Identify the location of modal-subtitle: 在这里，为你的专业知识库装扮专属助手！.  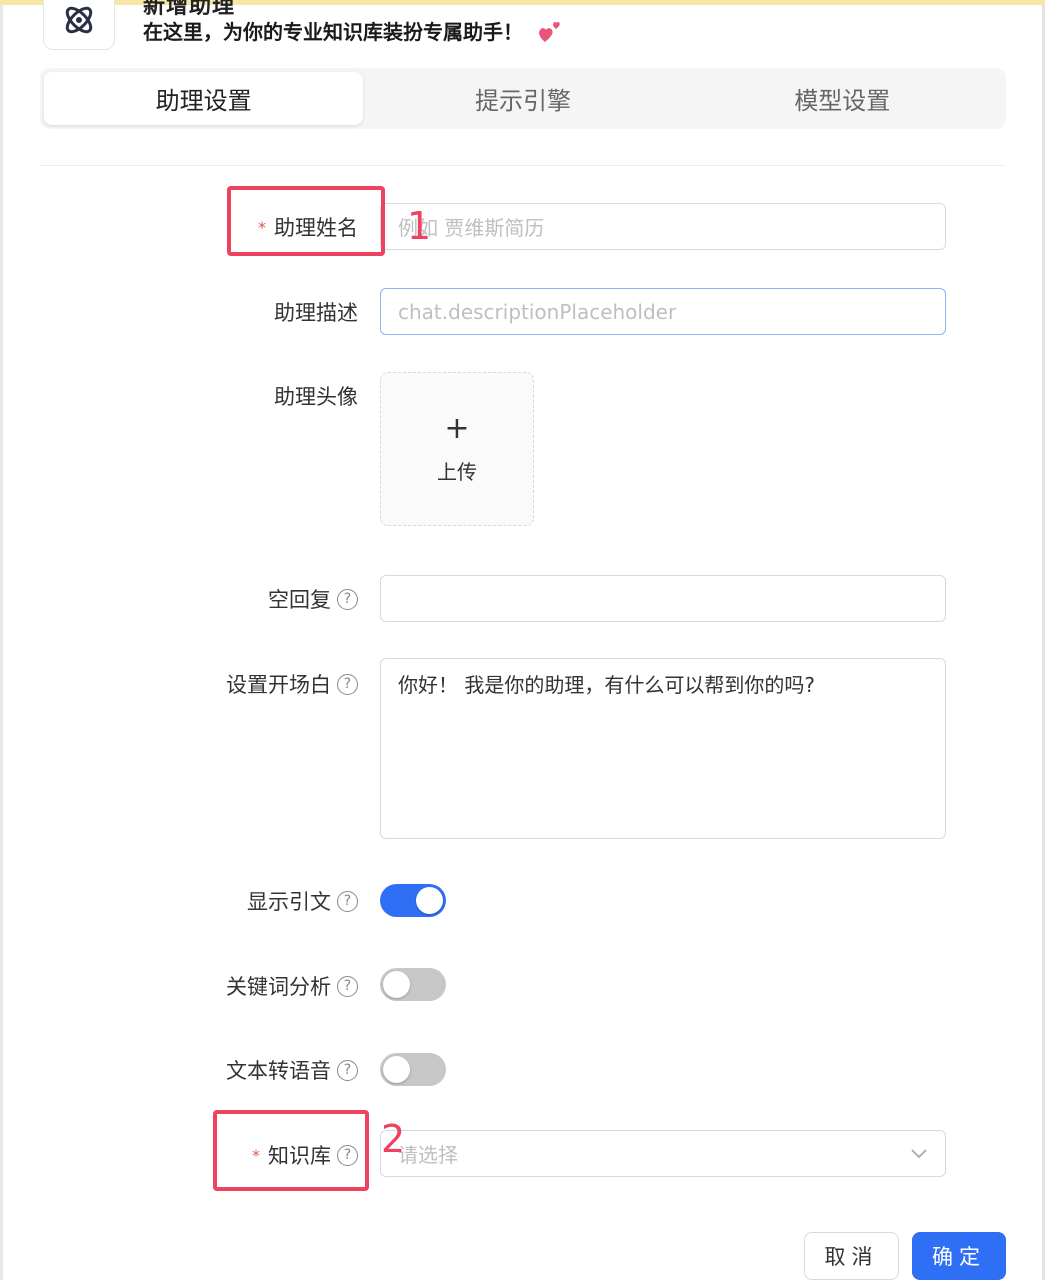
(353, 30).